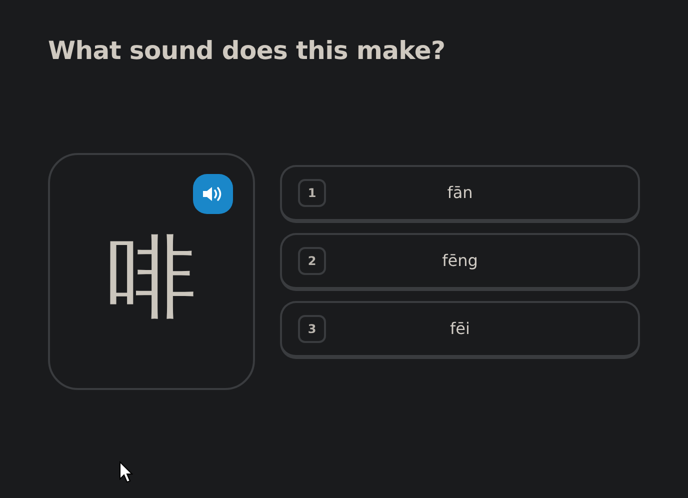 This screenshot has width=688, height=498. Describe the element at coordinates (312, 192) in the screenshot. I see `key-number: 1` at that location.